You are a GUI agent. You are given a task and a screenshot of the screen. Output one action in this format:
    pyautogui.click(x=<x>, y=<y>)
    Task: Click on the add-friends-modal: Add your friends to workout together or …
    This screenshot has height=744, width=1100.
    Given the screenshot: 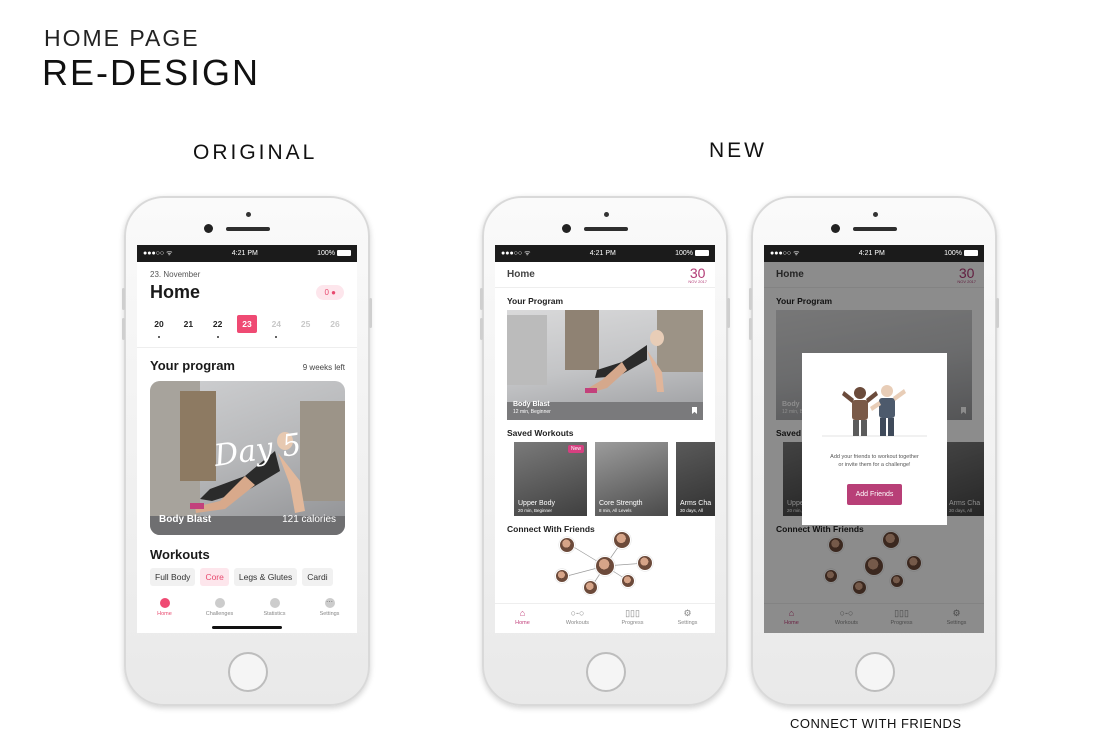 What is the action you would take?
    pyautogui.click(x=874, y=439)
    